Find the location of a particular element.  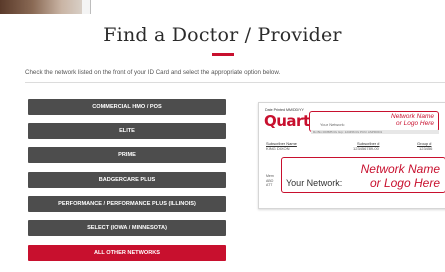

hero-photo-frame is located at coordinates (86, 7).